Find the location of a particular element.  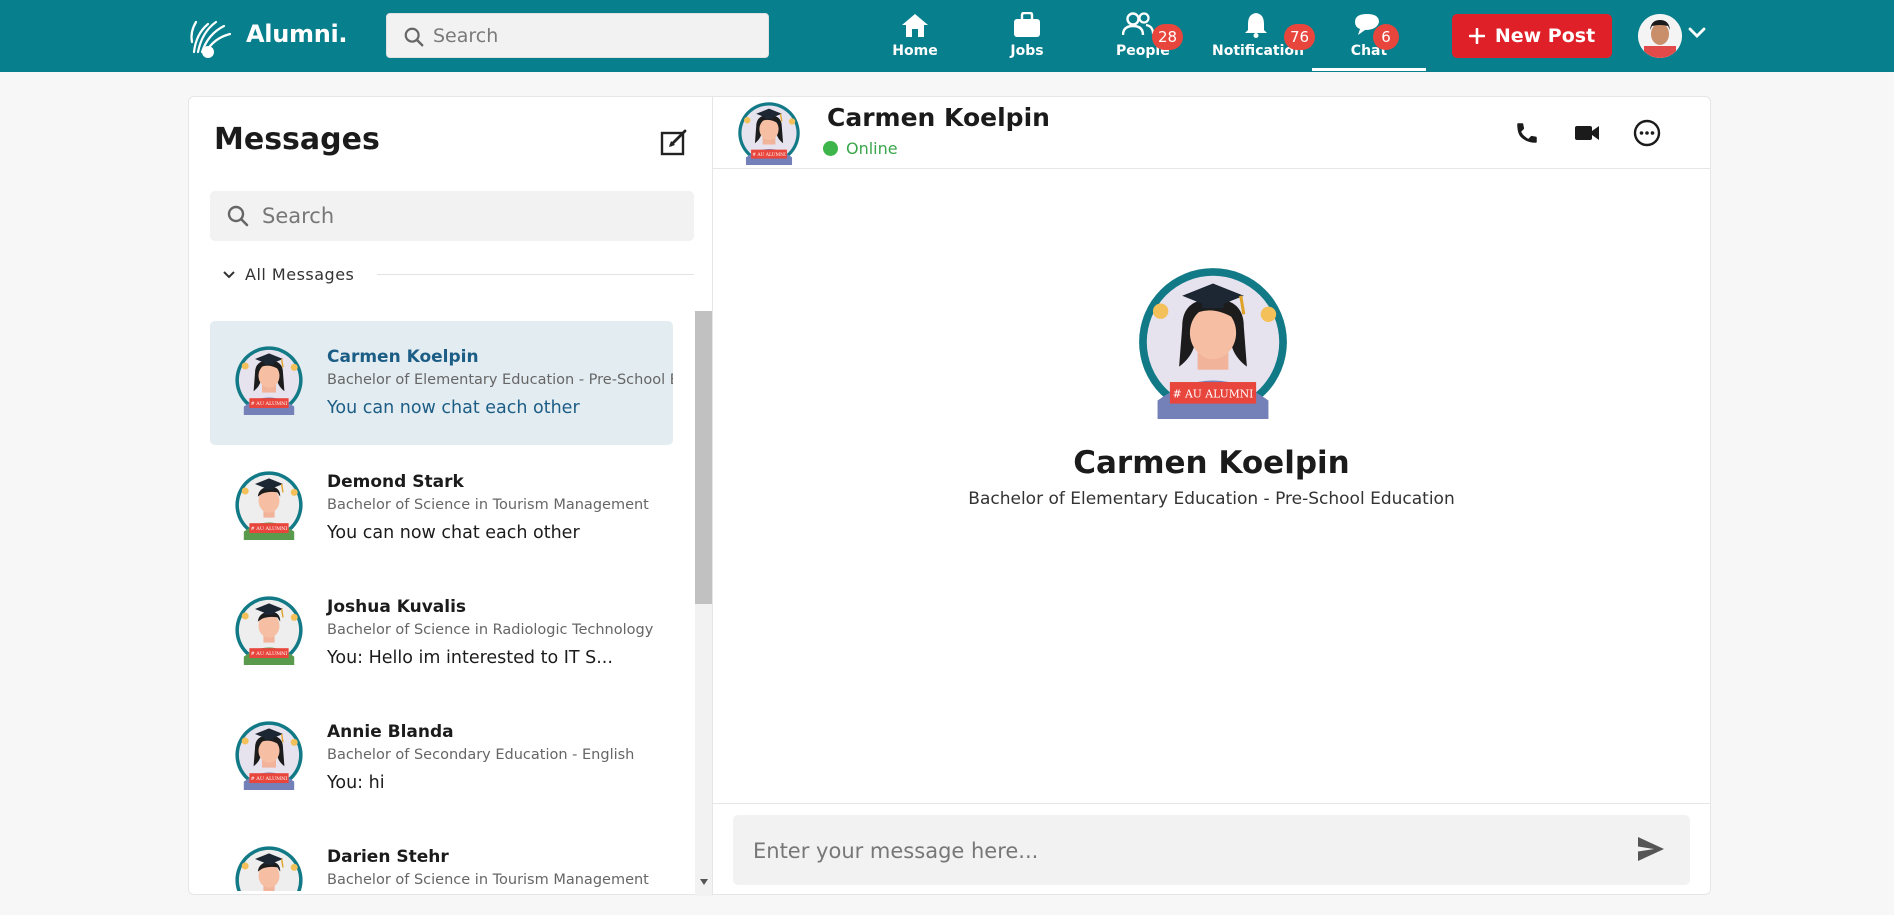

call-button is located at coordinates (1527, 133).